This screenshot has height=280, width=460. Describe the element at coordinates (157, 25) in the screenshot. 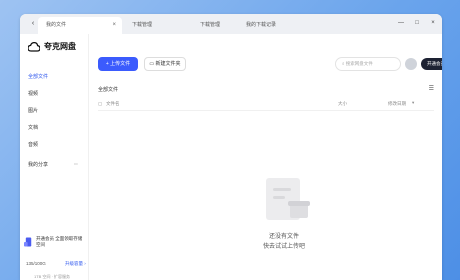

I see `tab-download-1: 下载管理` at that location.